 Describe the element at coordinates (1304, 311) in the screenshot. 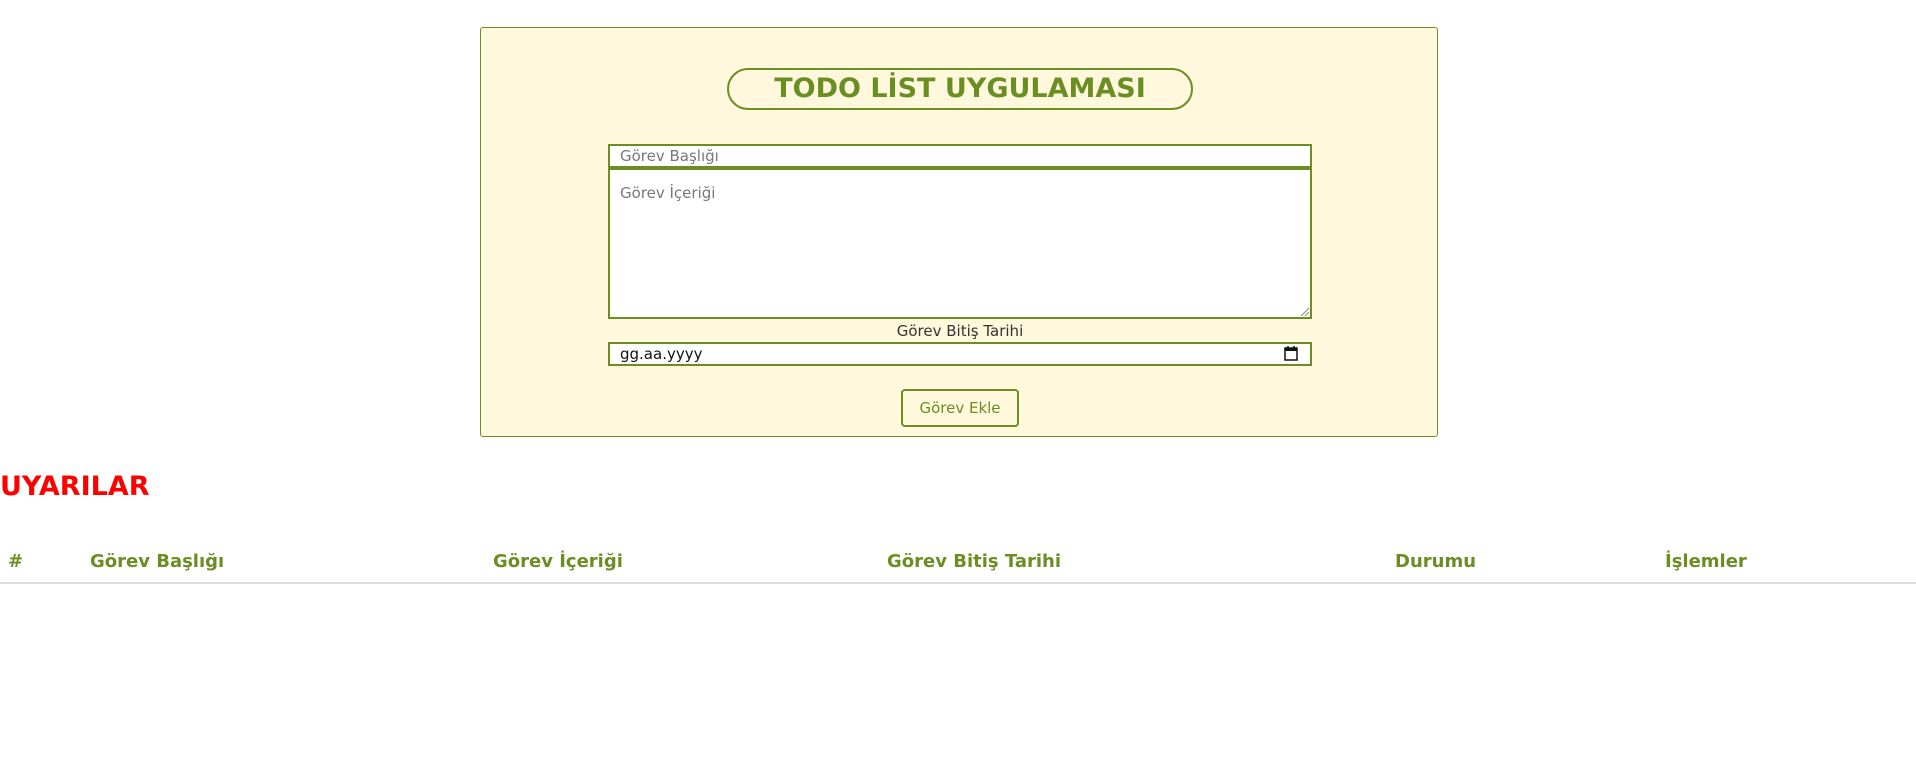

I see `resize-grip-icon` at that location.